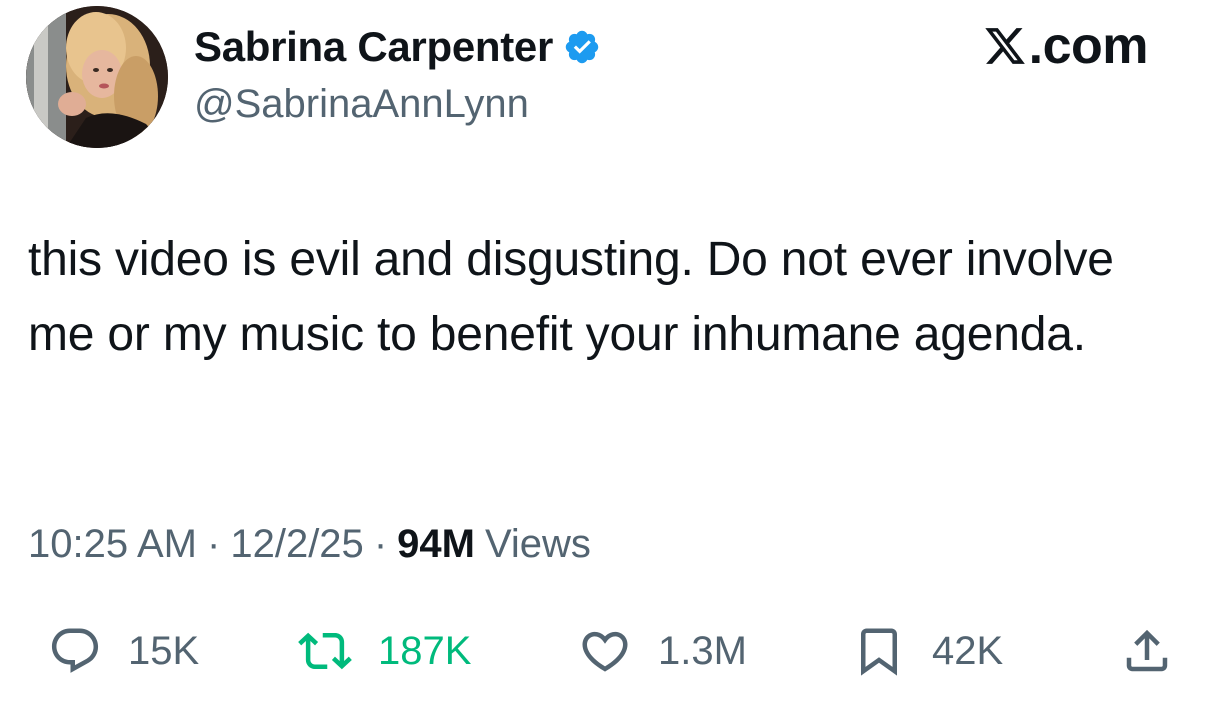 The height and width of the screenshot is (719, 1206). I want to click on action-bar: 15K 187K 1.3M 42K, so click(603, 651).